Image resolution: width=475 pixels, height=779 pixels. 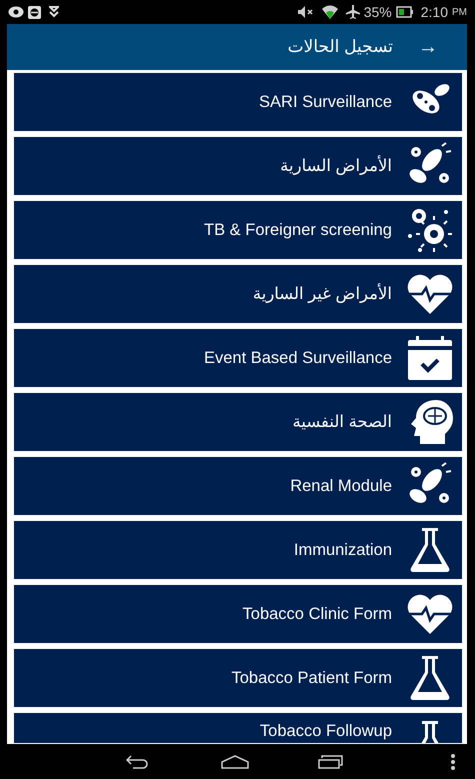 What do you see at coordinates (238, 728) in the screenshot?
I see `menu-item: Tobacco Followup` at bounding box center [238, 728].